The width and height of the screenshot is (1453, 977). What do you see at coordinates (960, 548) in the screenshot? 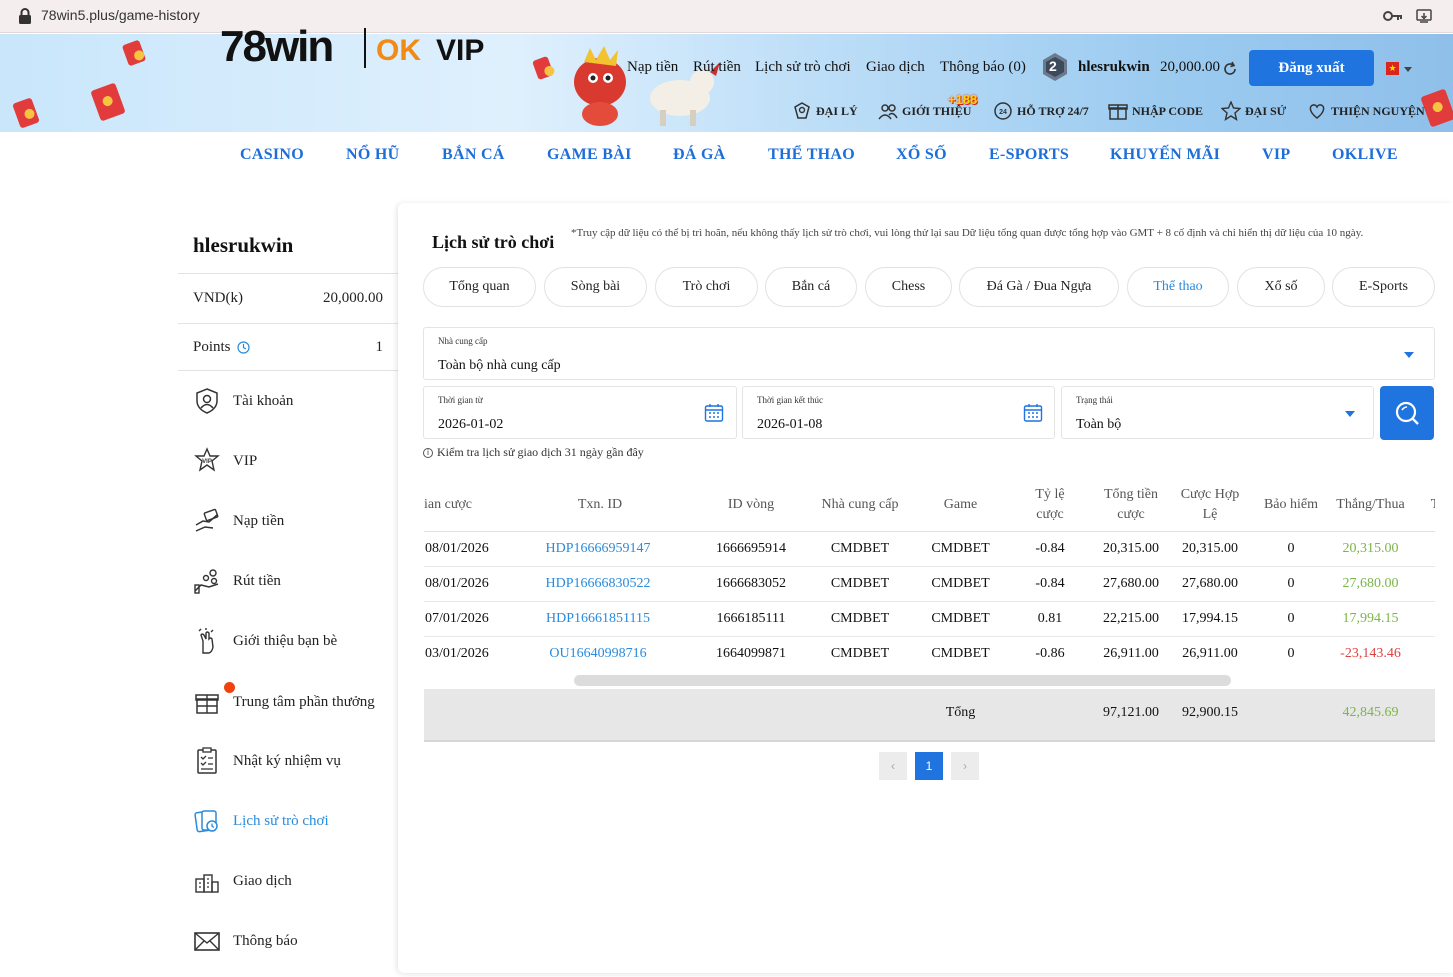
I see `cell-game: CMDBET` at bounding box center [960, 548].